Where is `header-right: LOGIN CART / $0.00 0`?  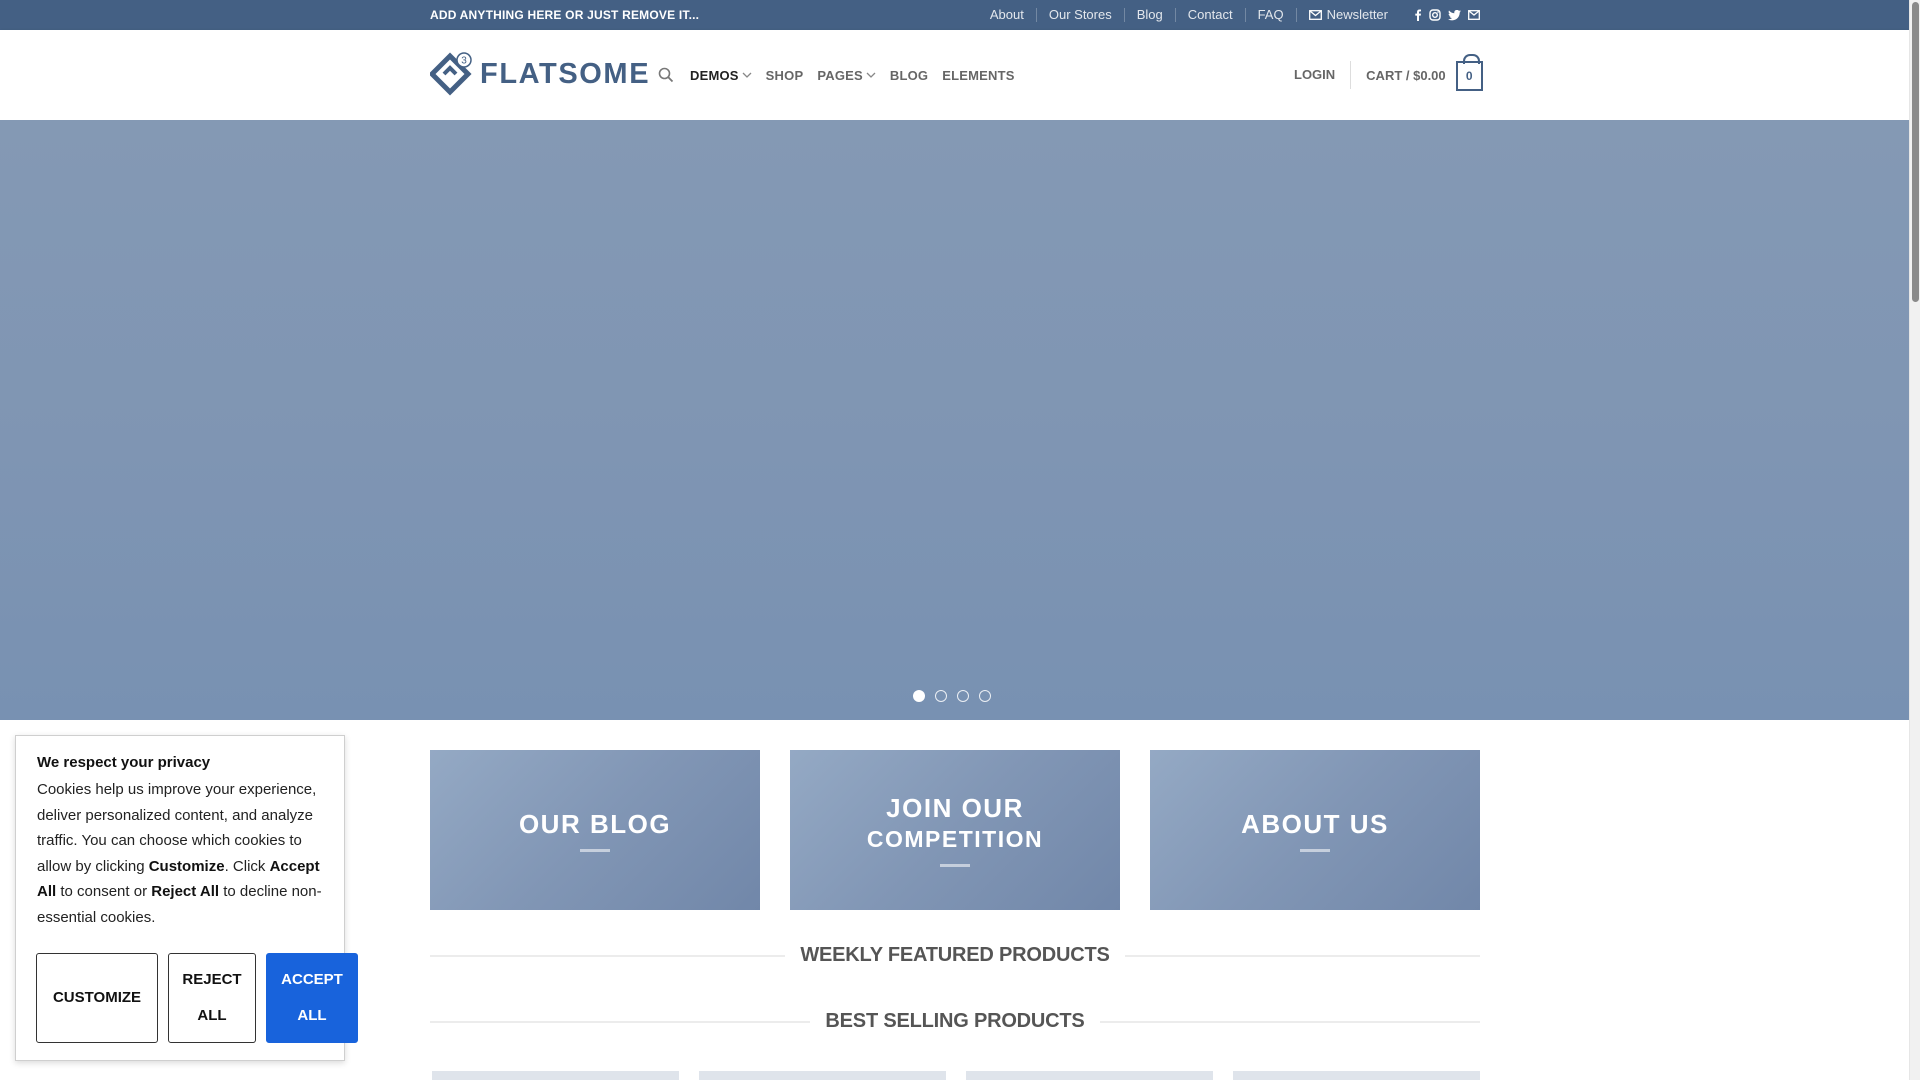 header-right: LOGIN CART / $0.00 0 is located at coordinates (1388, 75).